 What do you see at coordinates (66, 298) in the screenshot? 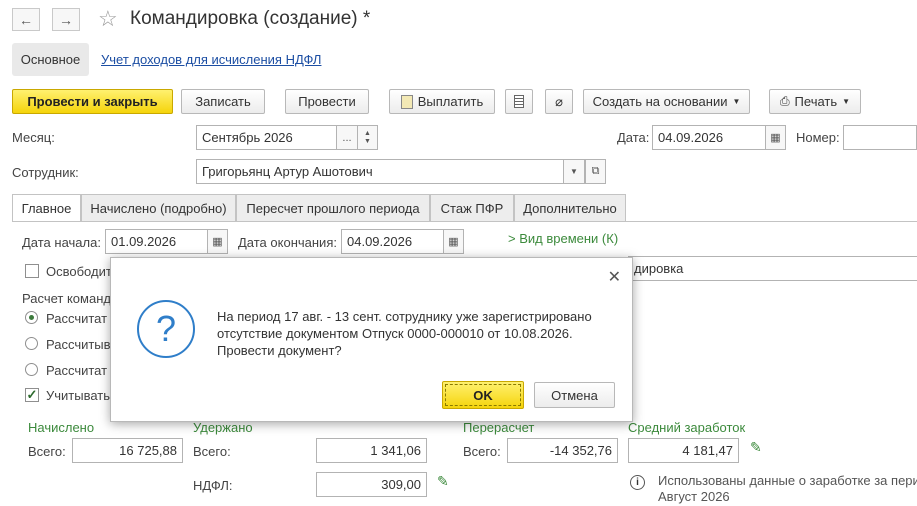
I see `calc-label: Расчет команд` at bounding box center [66, 298].